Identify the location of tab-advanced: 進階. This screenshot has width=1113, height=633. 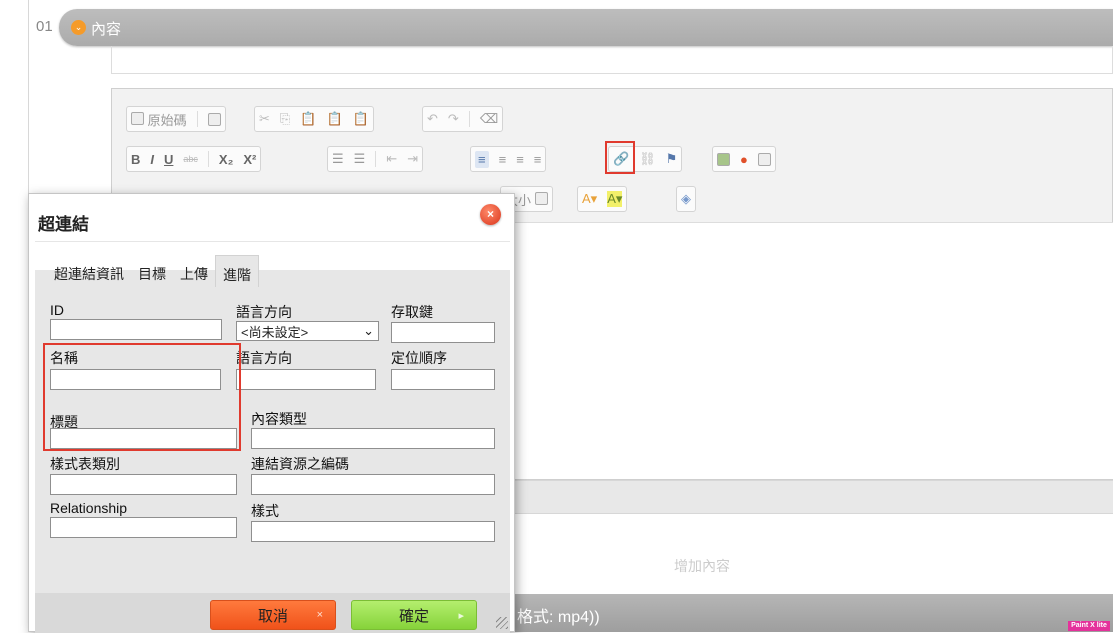
(237, 271).